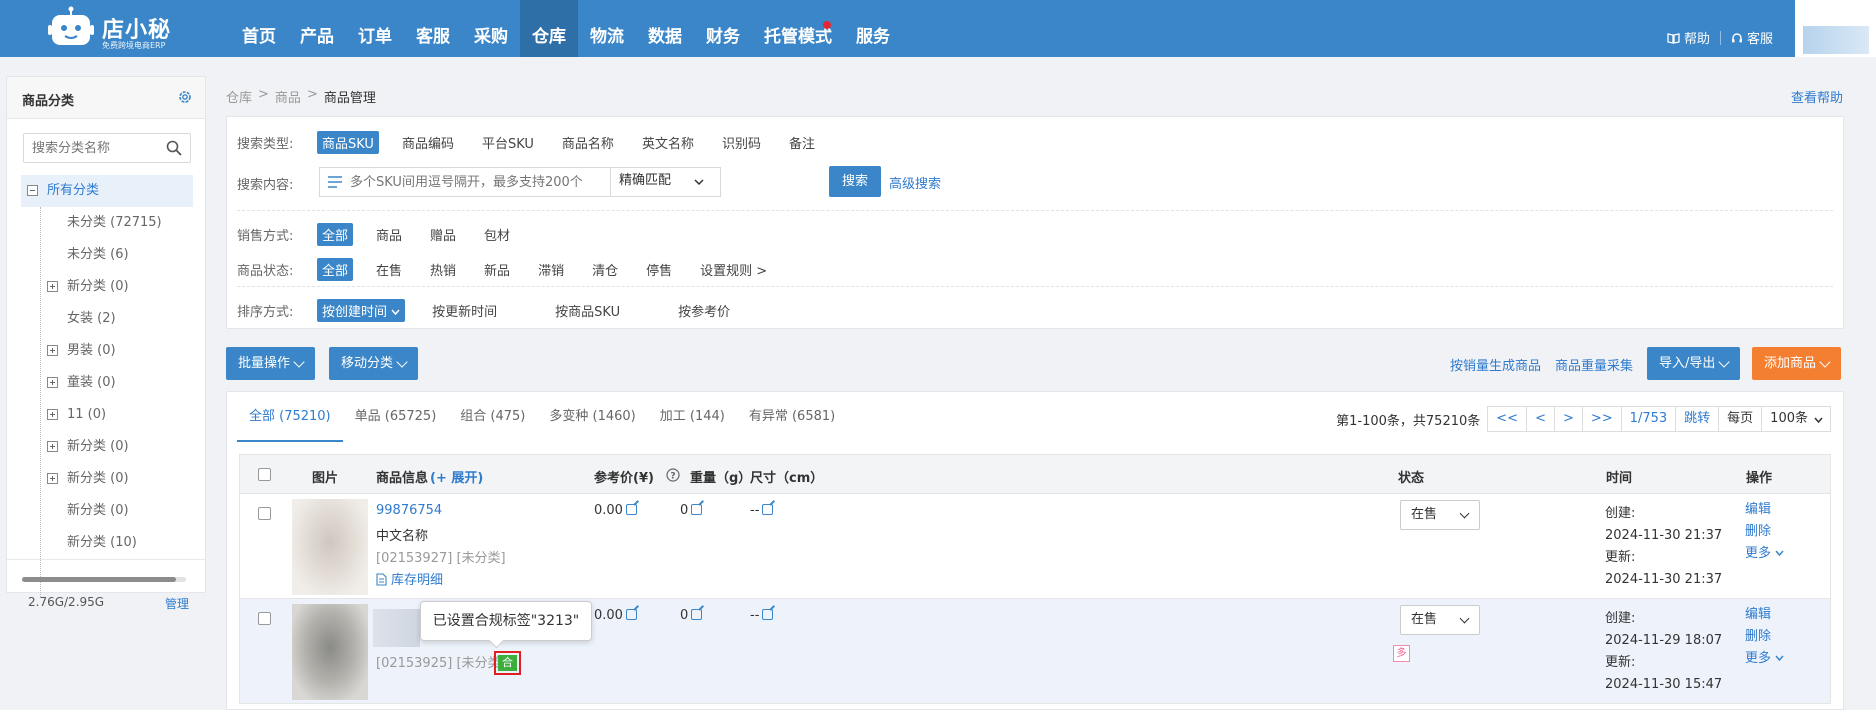 The image size is (1876, 710). Describe the element at coordinates (549, 28) in the screenshot. I see `nav-warehouse: 仓库` at that location.